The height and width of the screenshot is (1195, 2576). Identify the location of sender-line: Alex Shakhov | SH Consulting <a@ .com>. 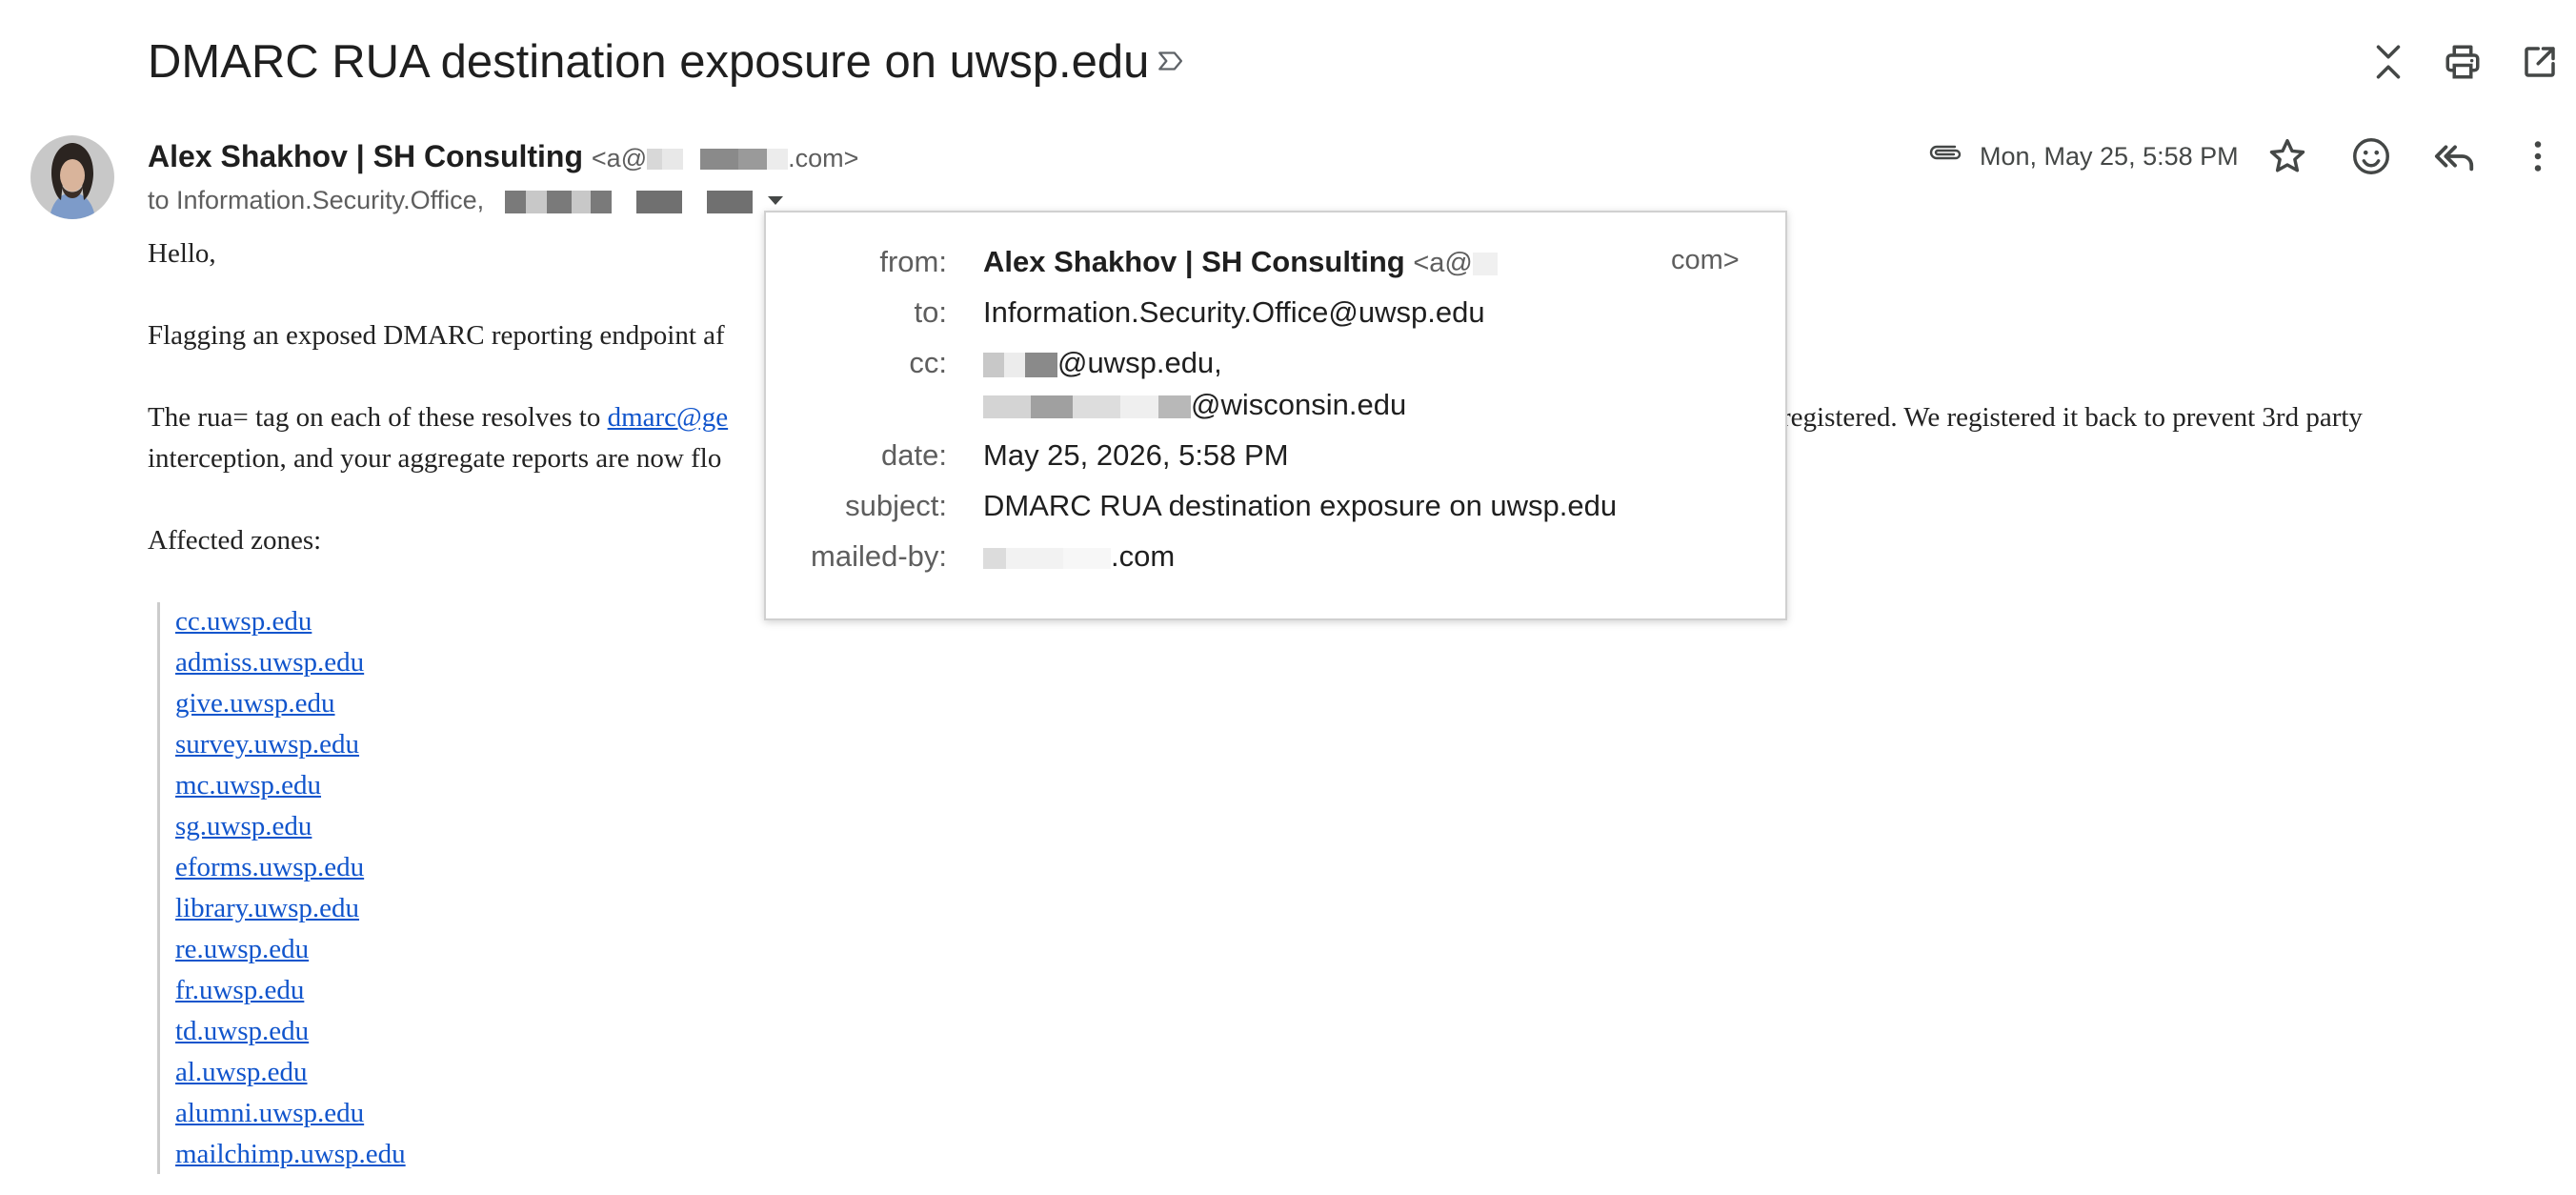
(503, 156).